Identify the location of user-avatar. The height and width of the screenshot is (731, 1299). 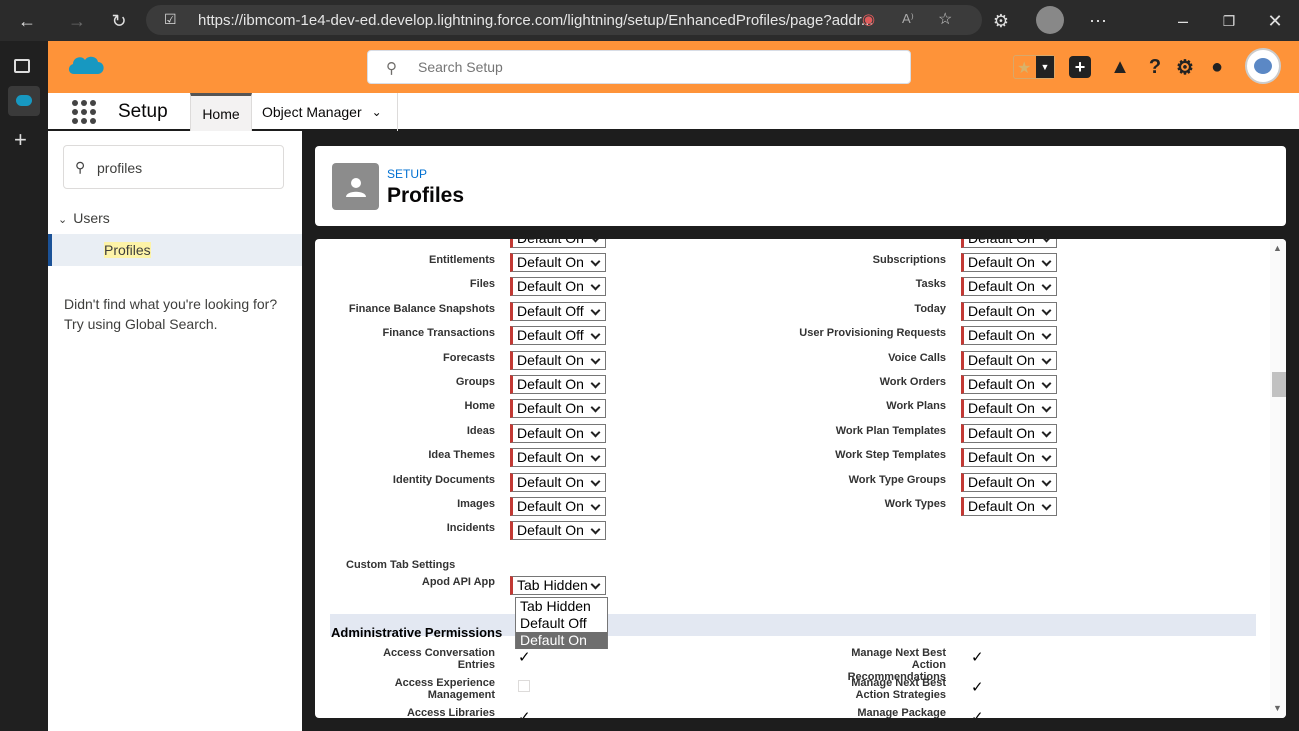
(1263, 66).